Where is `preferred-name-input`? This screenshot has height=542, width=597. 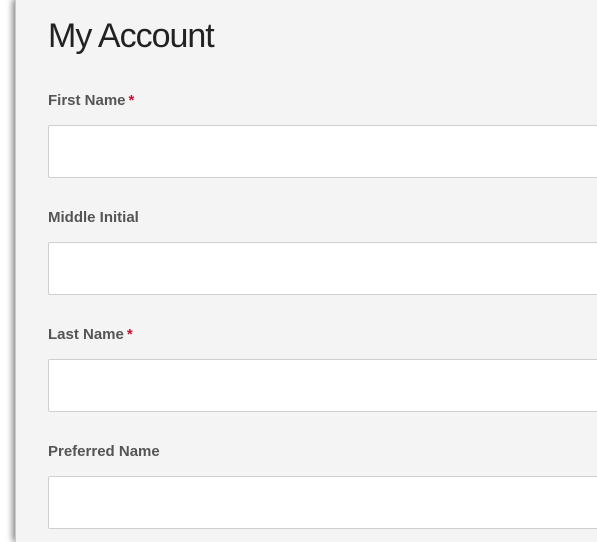
preferred-name-input is located at coordinates (322, 502).